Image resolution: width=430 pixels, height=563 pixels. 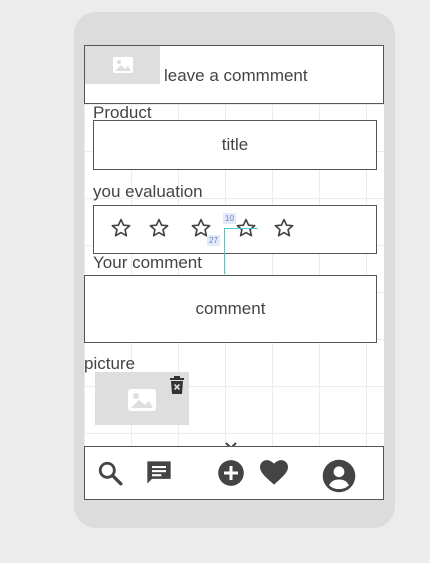 I want to click on account-icon, so click(x=339, y=476).